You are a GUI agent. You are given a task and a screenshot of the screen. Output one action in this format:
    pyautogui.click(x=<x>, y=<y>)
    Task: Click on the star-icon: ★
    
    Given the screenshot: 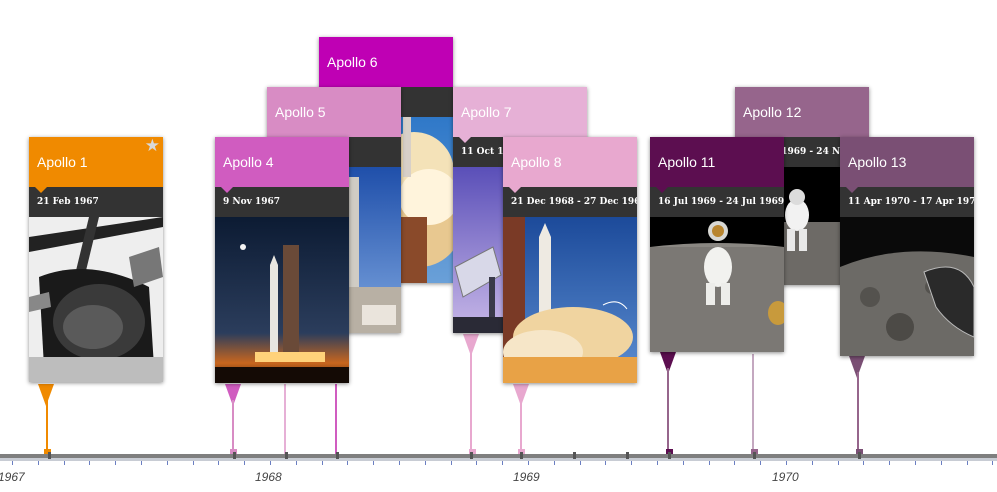 What is the action you would take?
    pyautogui.click(x=152, y=146)
    